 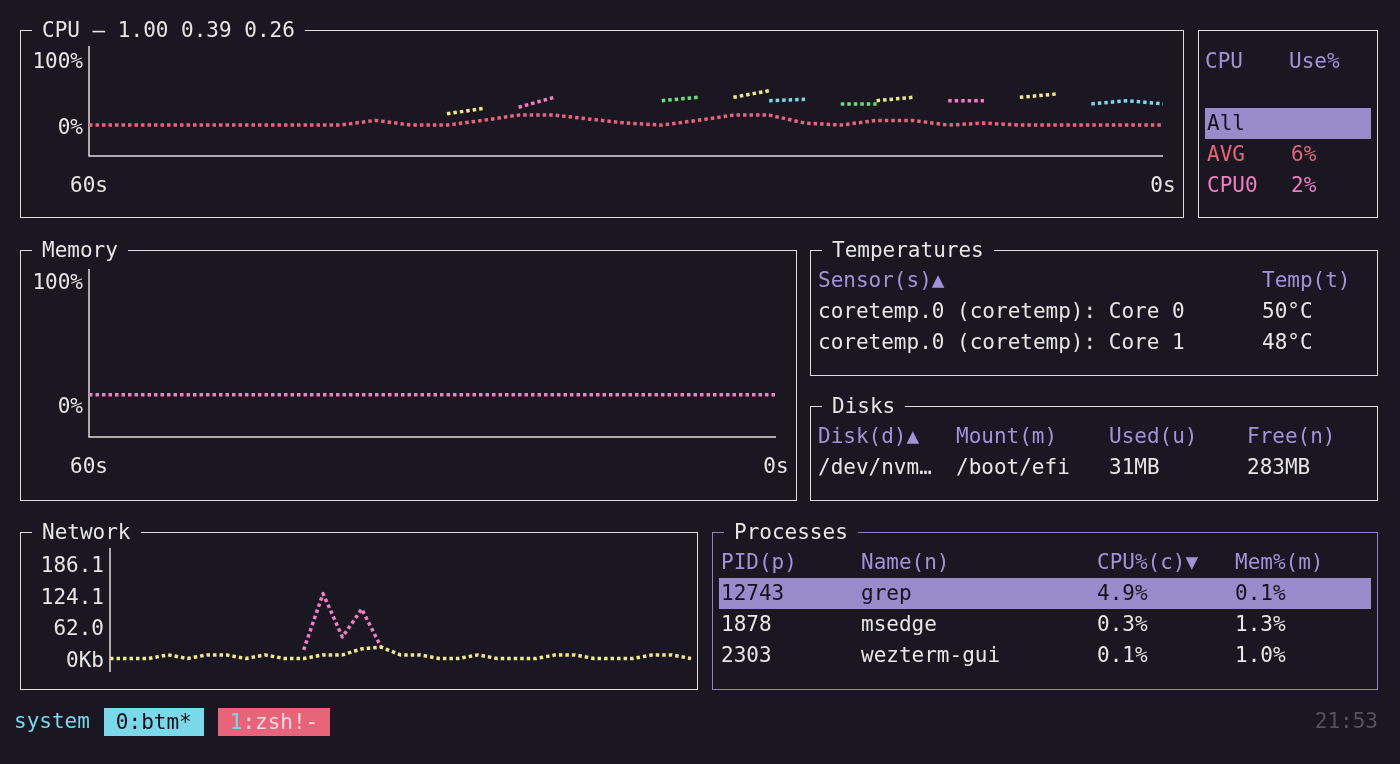 What do you see at coordinates (1346, 721) in the screenshot?
I see `clock: 21:53` at bounding box center [1346, 721].